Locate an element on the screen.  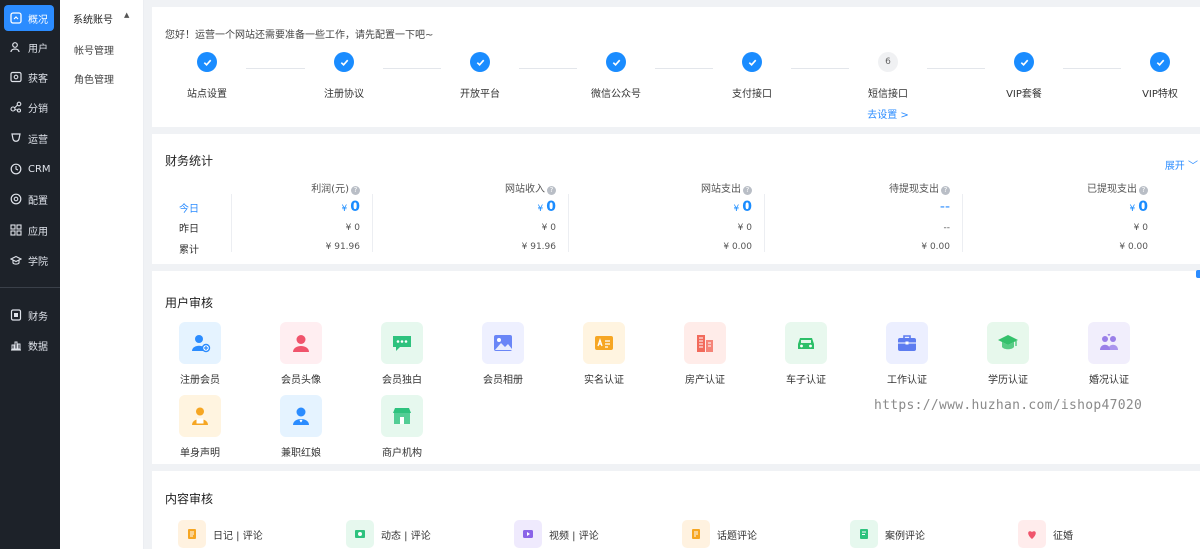
content-audit-label: 话题评论 is located at coordinates (737, 536).